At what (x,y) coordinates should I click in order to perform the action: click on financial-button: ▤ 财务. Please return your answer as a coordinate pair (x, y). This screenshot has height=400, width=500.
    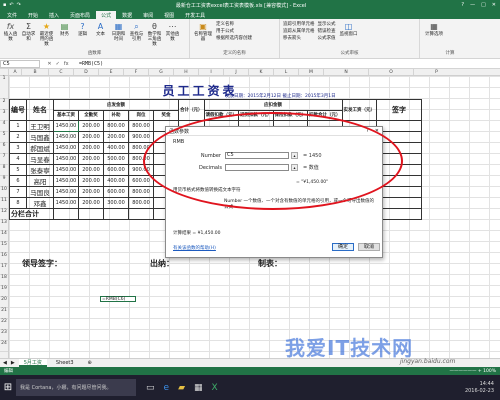
    Looking at the image, I should click on (64, 35).